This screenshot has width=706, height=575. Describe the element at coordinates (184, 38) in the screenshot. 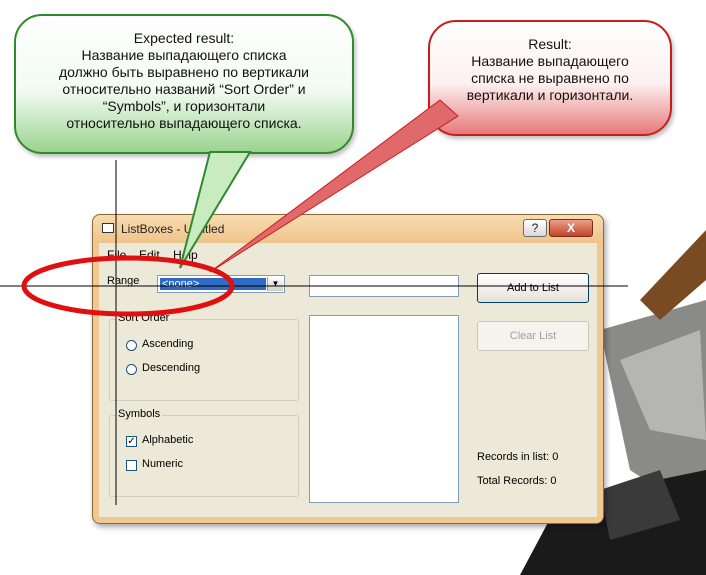

I see `expected-title: Expected result:` at that location.